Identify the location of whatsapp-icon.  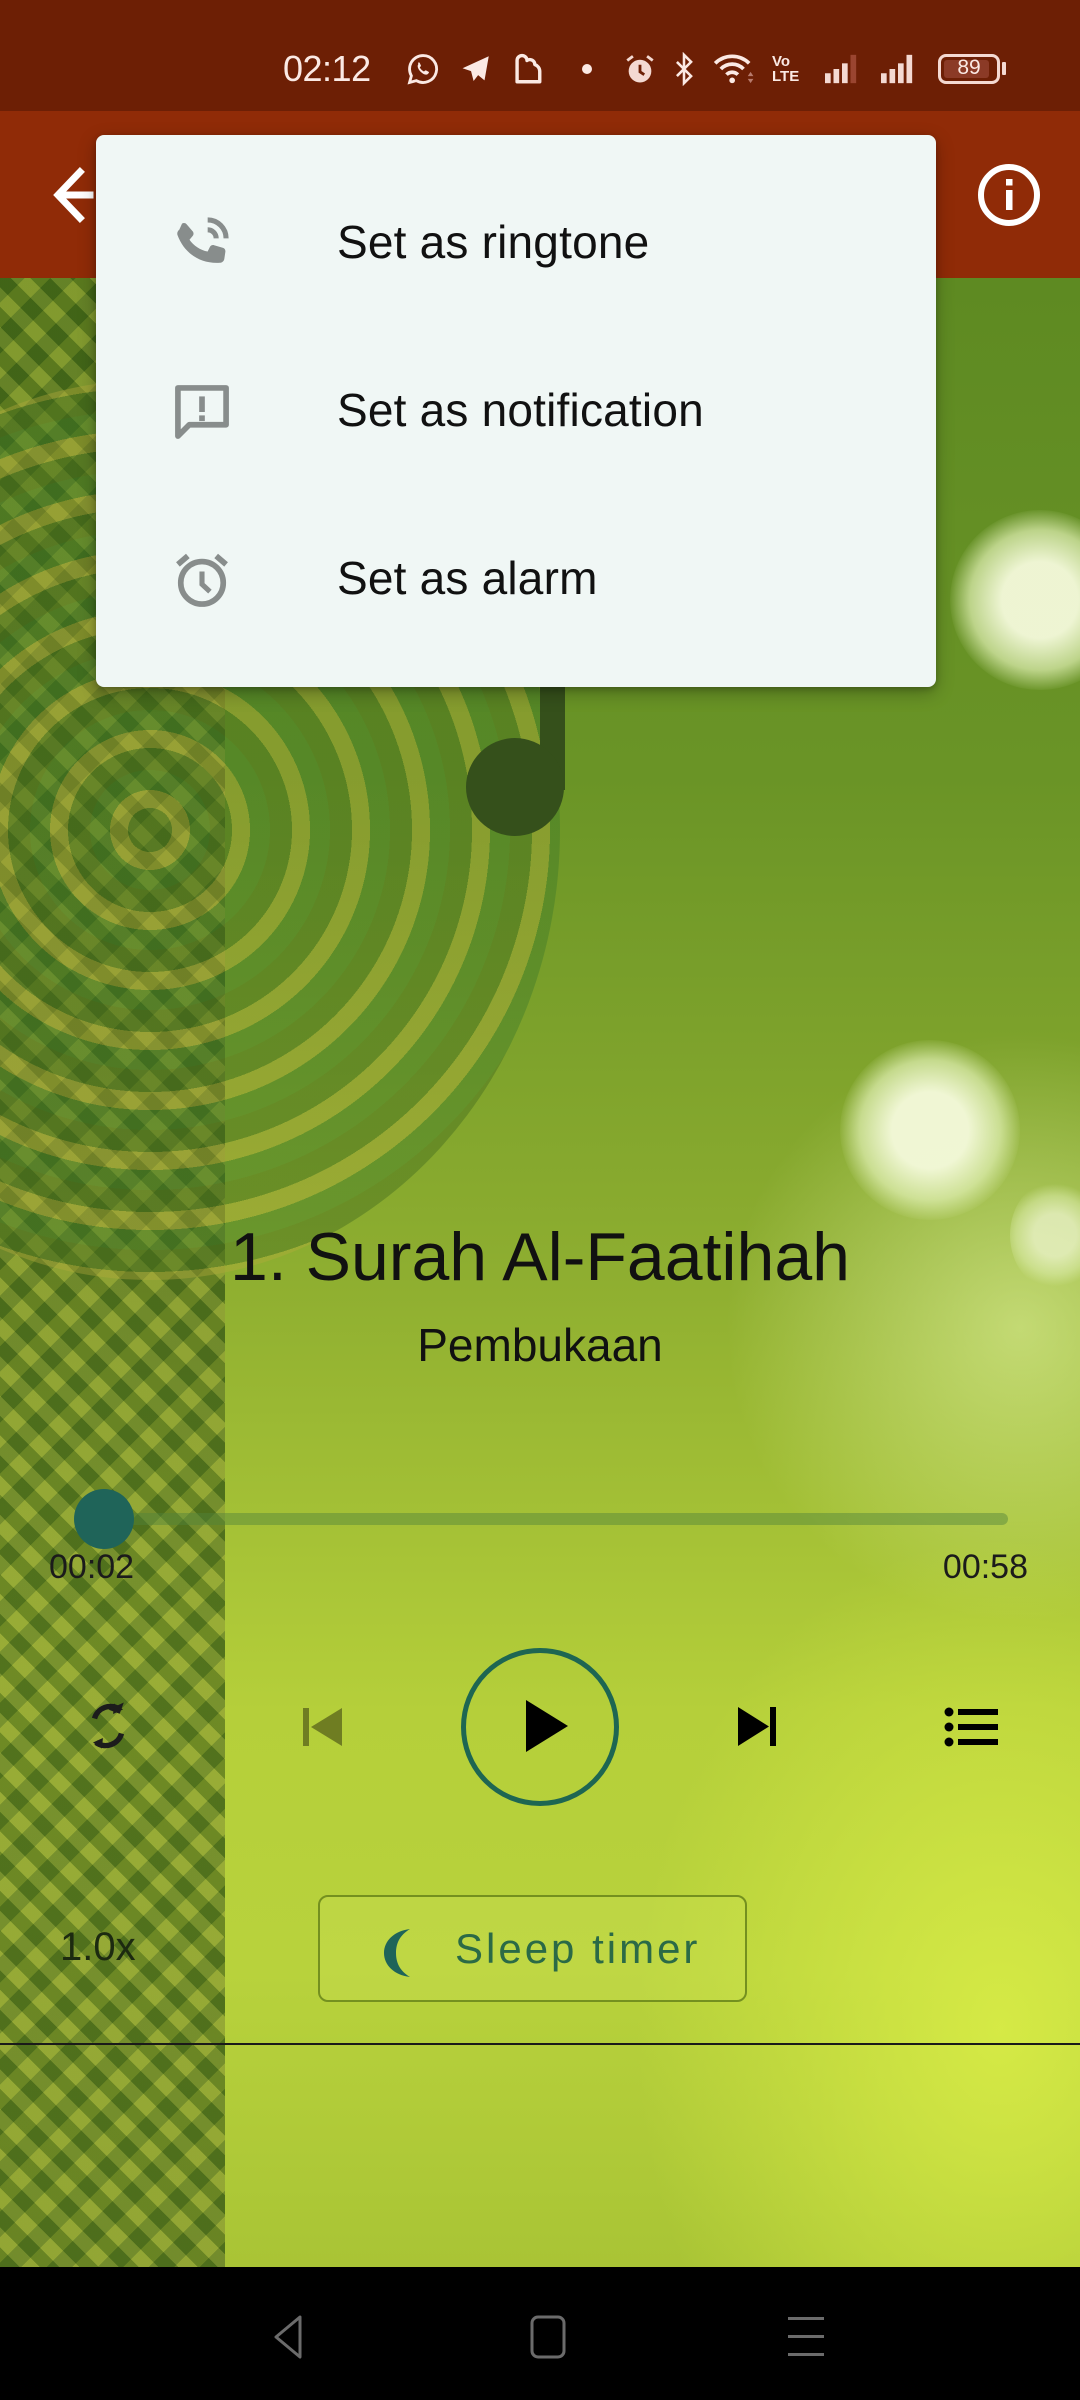
(422, 69).